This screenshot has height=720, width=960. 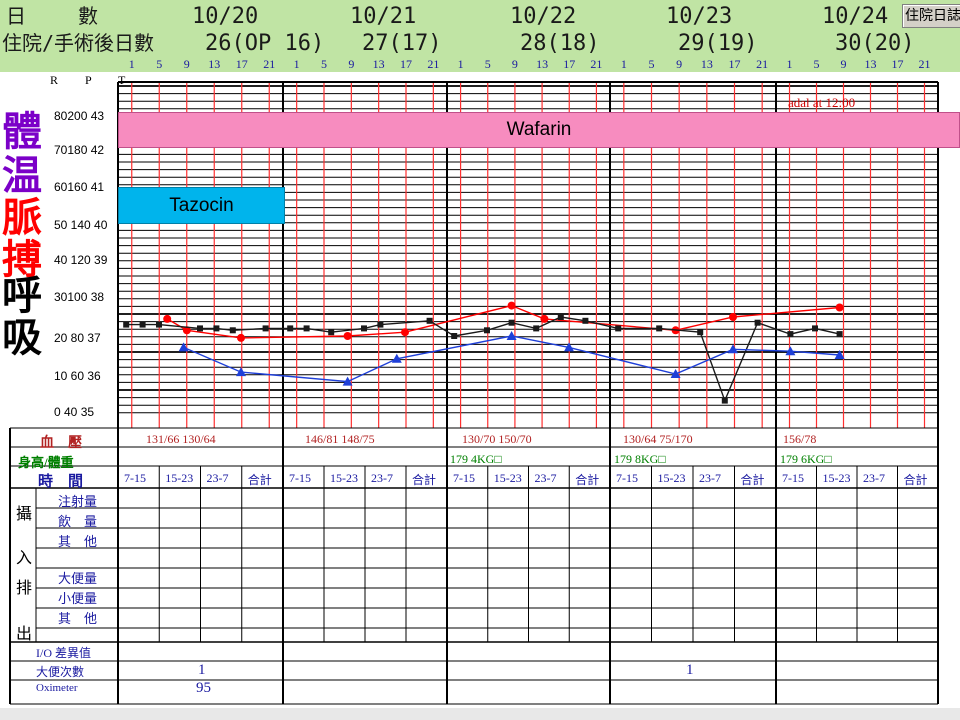 I want to click on bp-value: 131/66 130/64, so click(x=181, y=439).